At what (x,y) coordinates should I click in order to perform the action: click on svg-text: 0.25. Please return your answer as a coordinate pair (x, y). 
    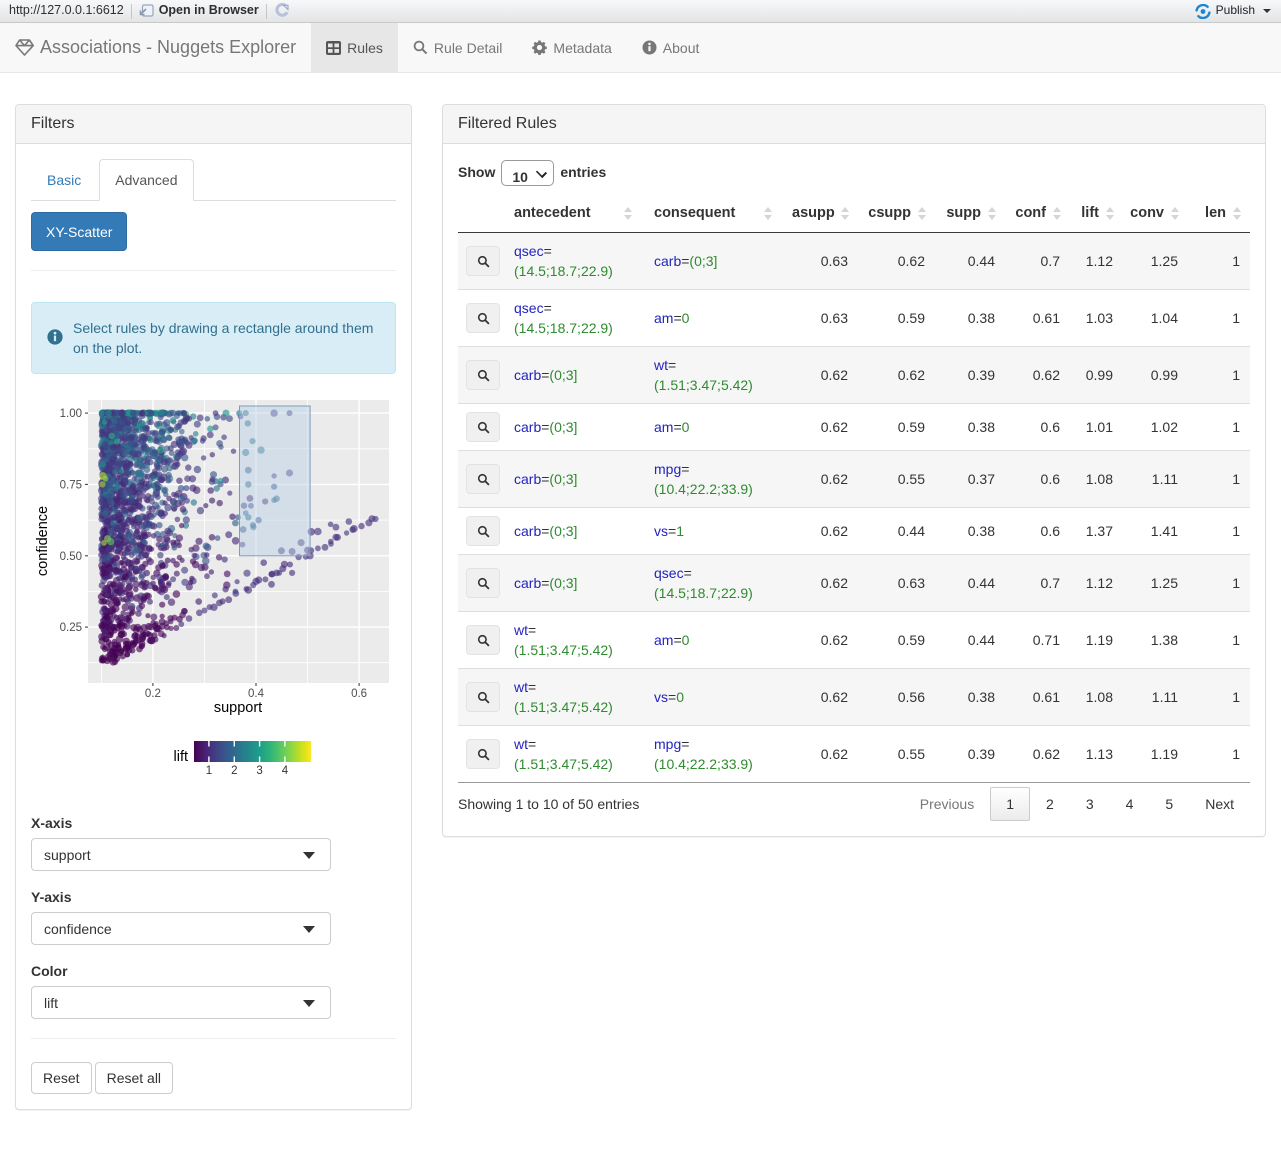
    Looking at the image, I should click on (71, 628).